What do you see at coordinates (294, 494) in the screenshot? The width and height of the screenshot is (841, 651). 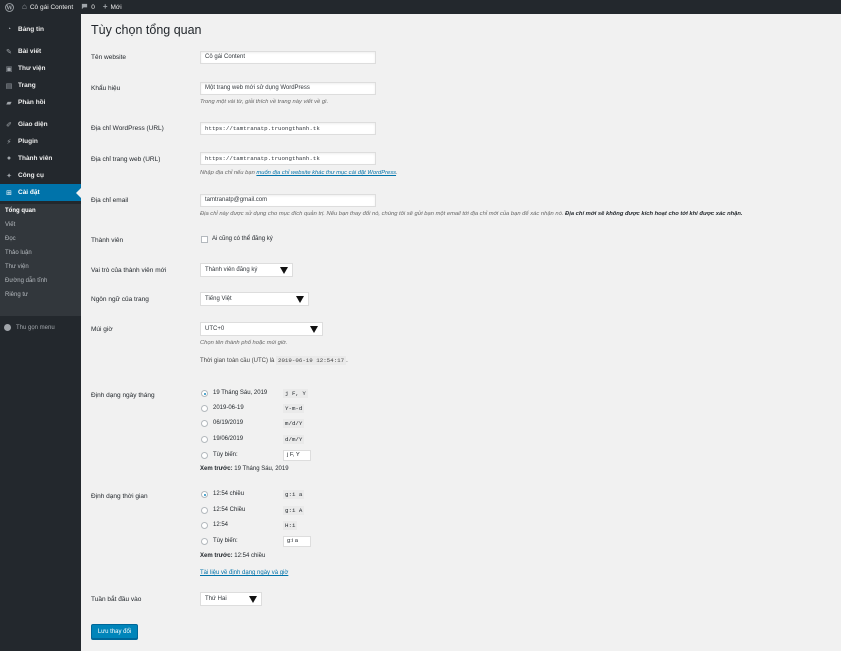 I see `time-format-code-1: g:i a` at bounding box center [294, 494].